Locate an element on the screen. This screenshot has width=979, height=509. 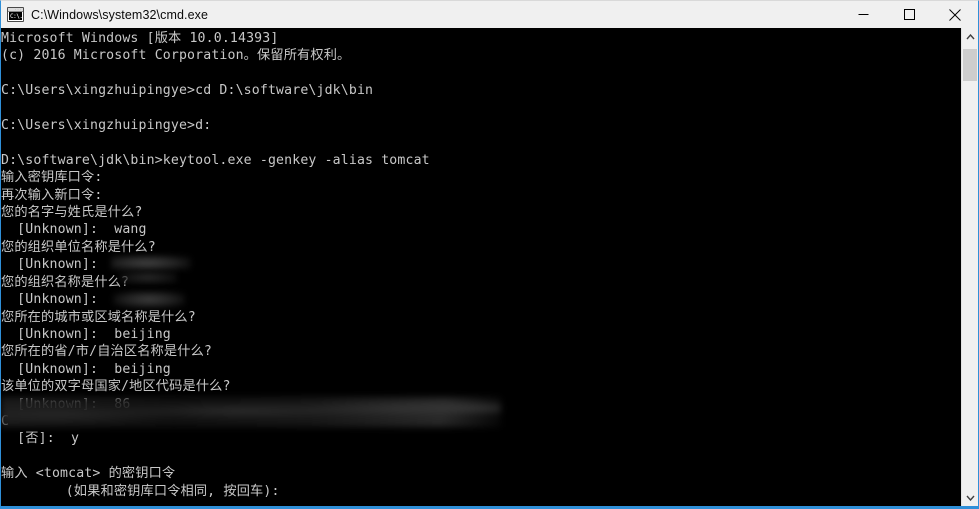
maximize-icon is located at coordinates (909, 14).